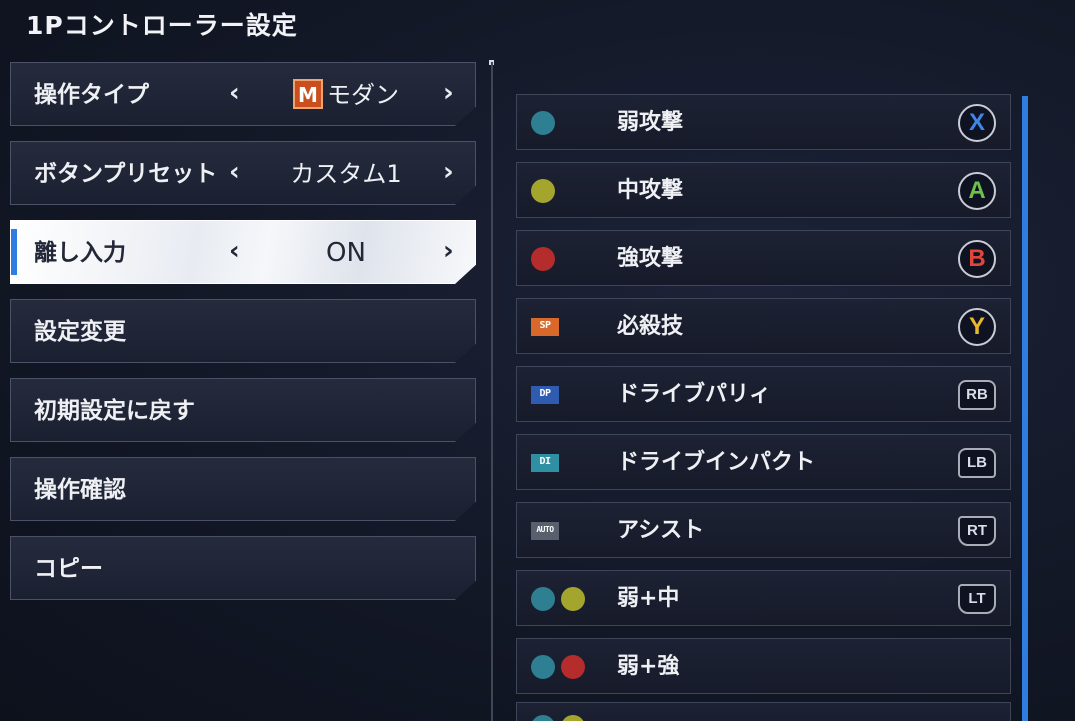  Describe the element at coordinates (977, 395) in the screenshot. I see `rb-button-icon: RB` at that location.